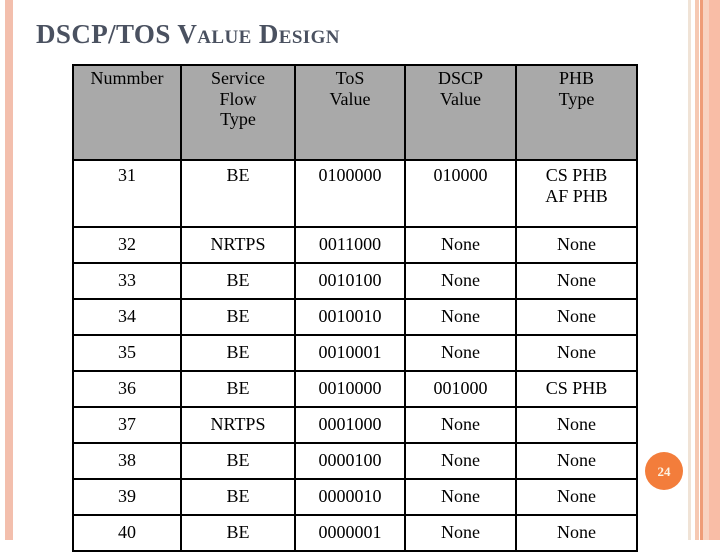 This screenshot has width=720, height=552. Describe the element at coordinates (664, 471) in the screenshot. I see `page-number-badge: 24` at that location.